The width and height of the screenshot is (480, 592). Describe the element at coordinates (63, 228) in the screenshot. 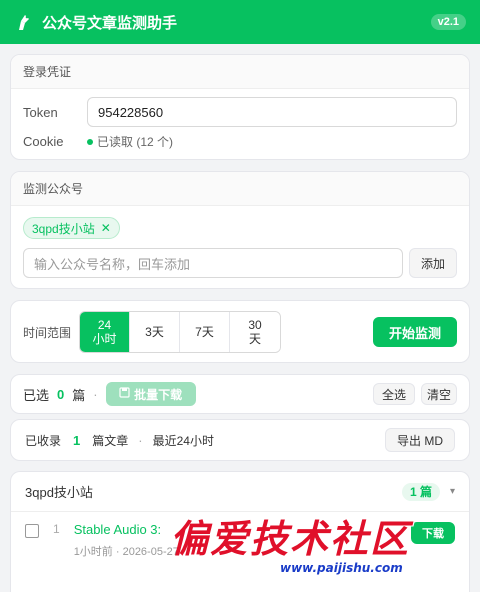

I see `account-tag-label: 3qpd技小站` at that location.